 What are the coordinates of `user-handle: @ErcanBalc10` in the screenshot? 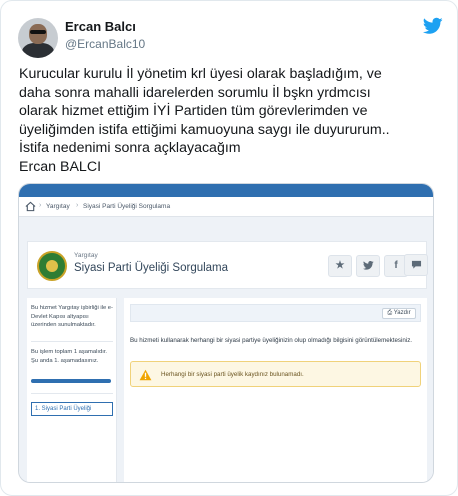 It's located at (105, 44).